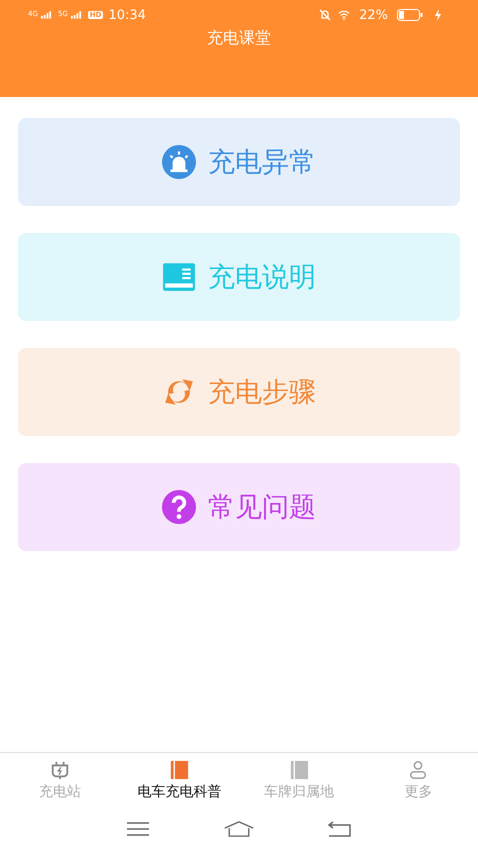  I want to click on nav-tab: 车牌归属地, so click(298, 780).